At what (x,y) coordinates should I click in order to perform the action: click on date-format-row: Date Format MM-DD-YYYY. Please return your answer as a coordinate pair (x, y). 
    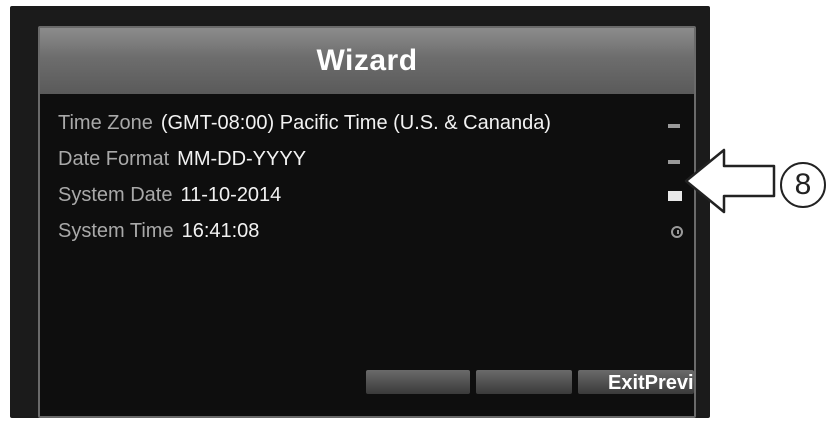
    Looking at the image, I should click on (182, 159).